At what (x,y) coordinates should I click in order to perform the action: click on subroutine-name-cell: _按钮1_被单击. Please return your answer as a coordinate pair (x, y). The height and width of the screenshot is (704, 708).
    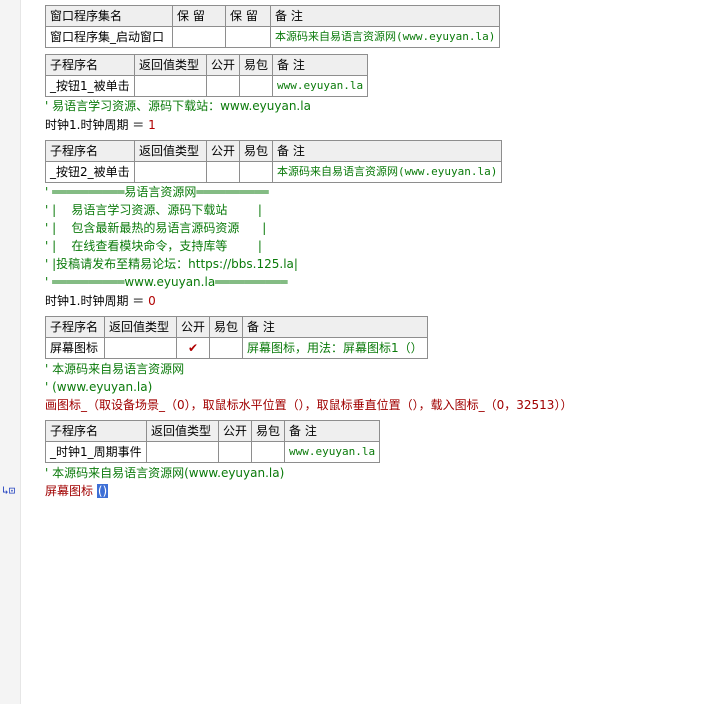
    Looking at the image, I should click on (90, 86).